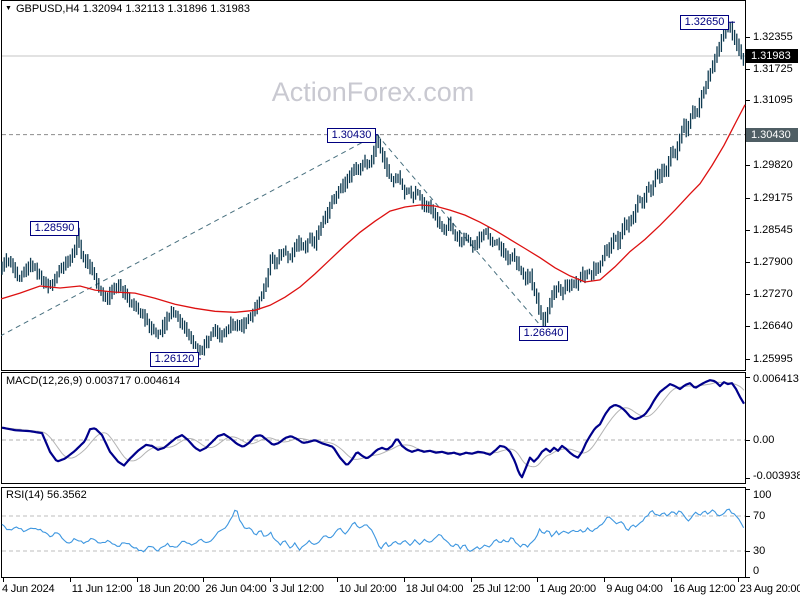 Image resolution: width=800 pixels, height=600 pixels. Describe the element at coordinates (169, 589) in the screenshot. I see `time-axis-label: 18 Jun 20:00` at that location.